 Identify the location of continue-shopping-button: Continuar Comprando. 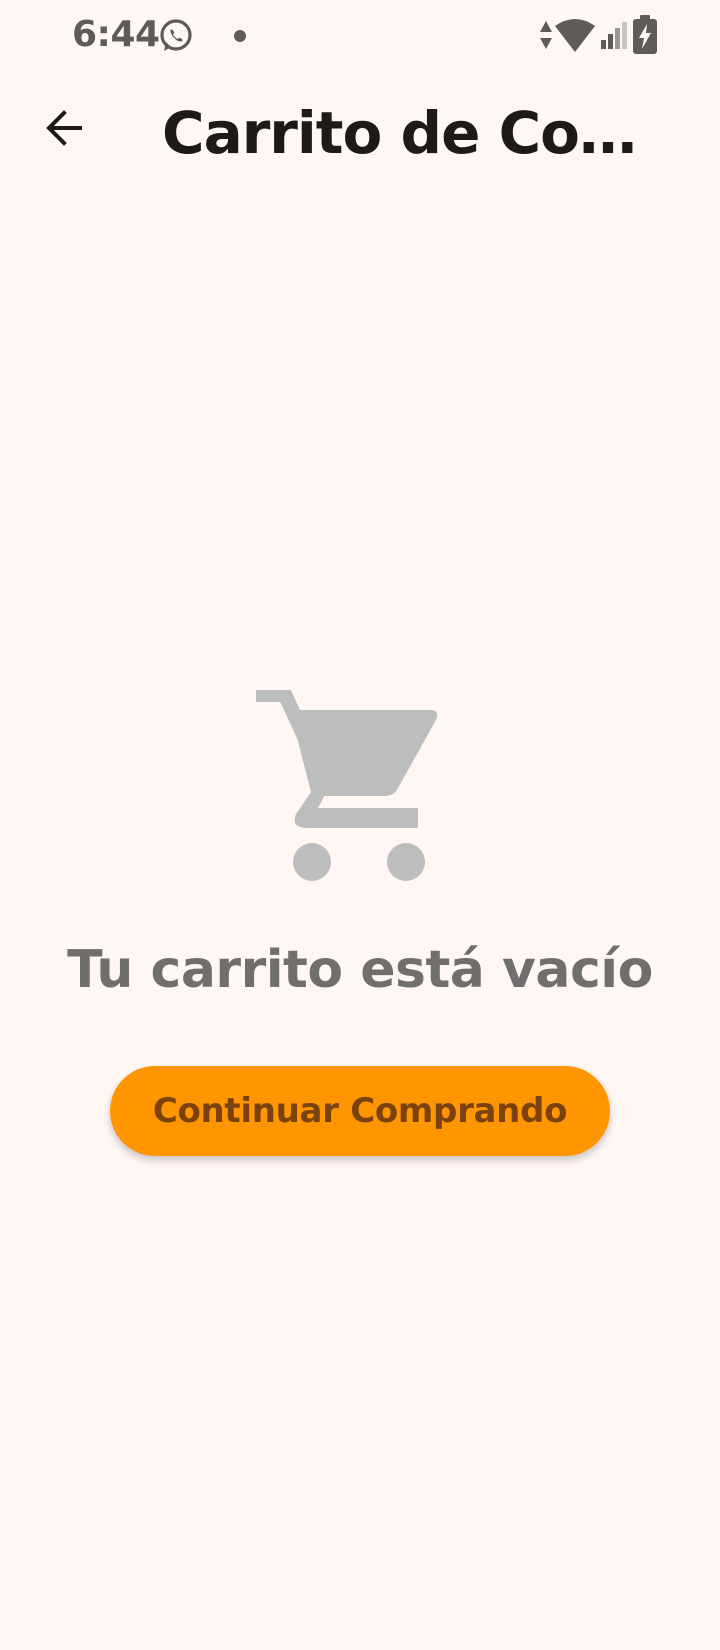
(360, 1111).